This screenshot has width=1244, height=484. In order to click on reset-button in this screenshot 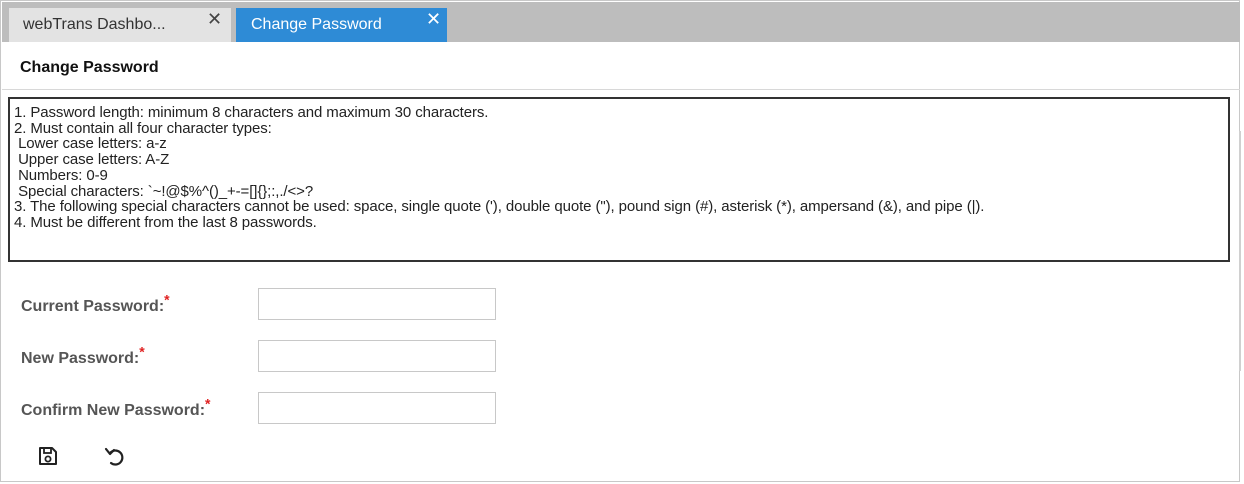, I will do `click(116, 459)`.